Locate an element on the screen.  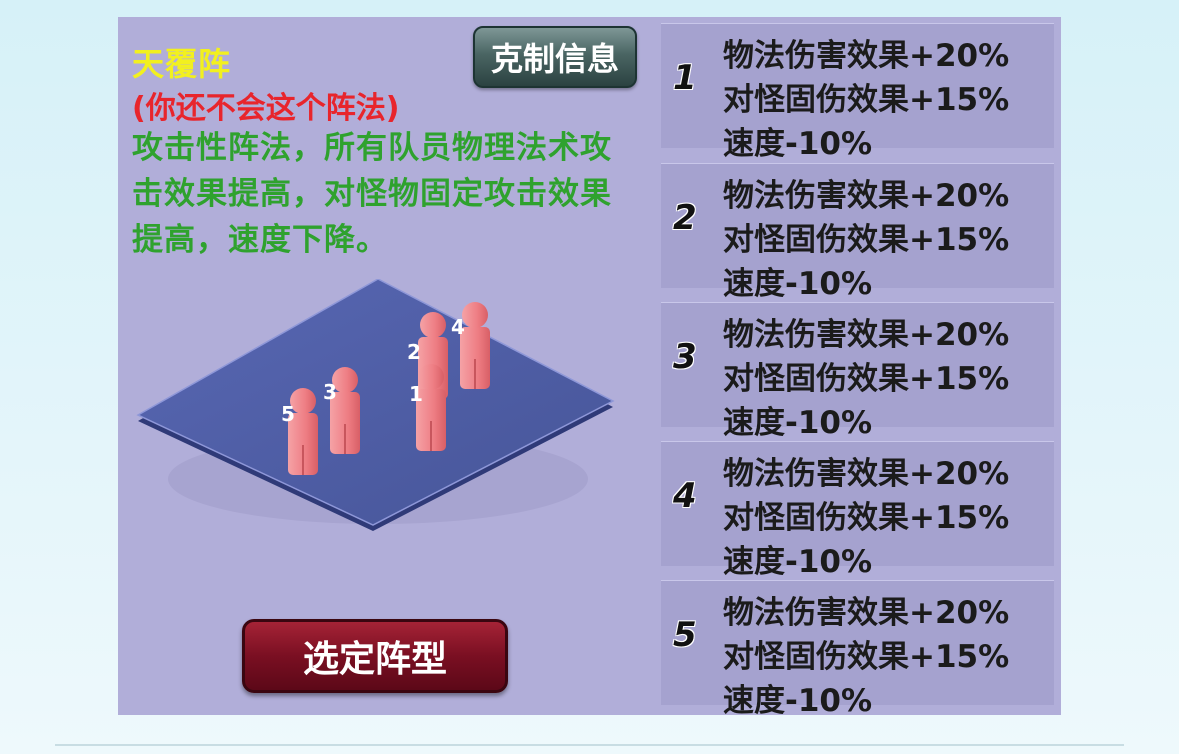
position-row-3: 3 物法伤害效果+20% 对怪固伤效果+15% 速度-10% is located at coordinates (857, 371).